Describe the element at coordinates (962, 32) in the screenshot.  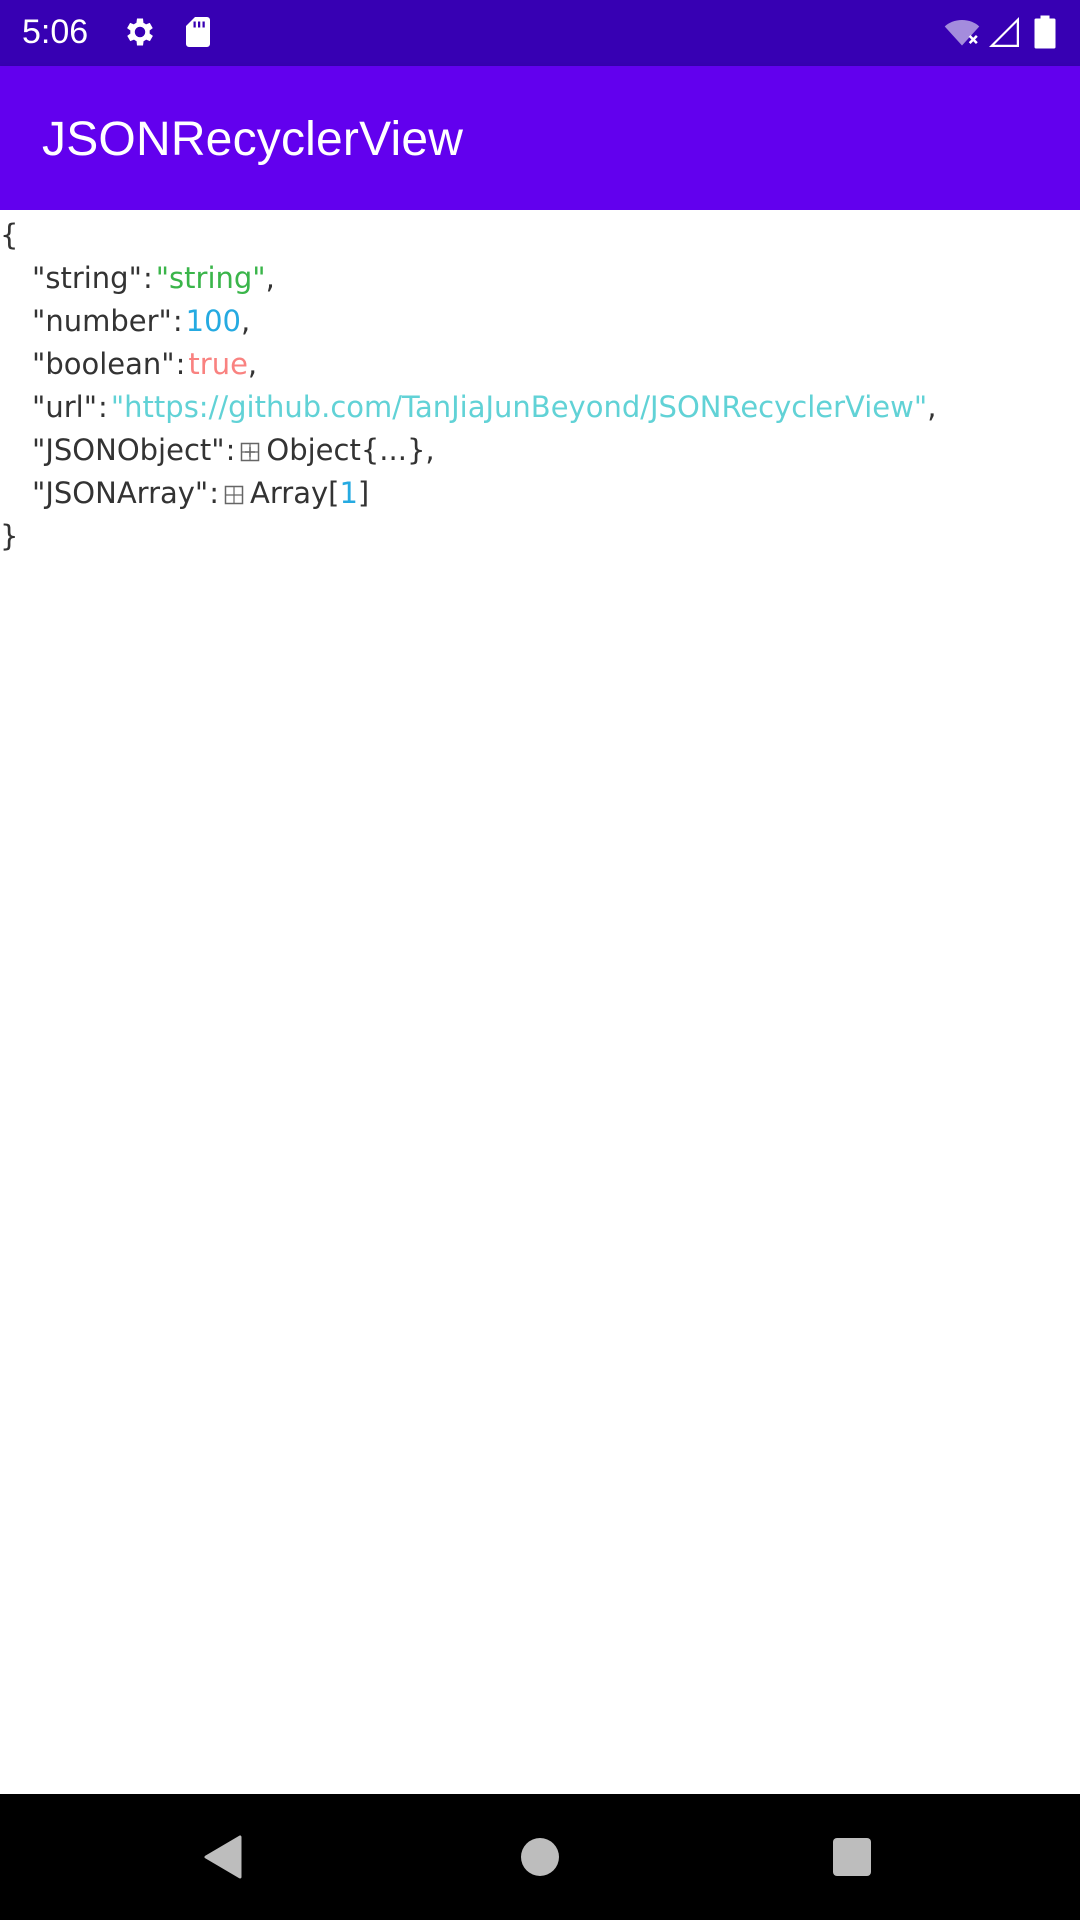
I see `wifi-off-icon` at that location.